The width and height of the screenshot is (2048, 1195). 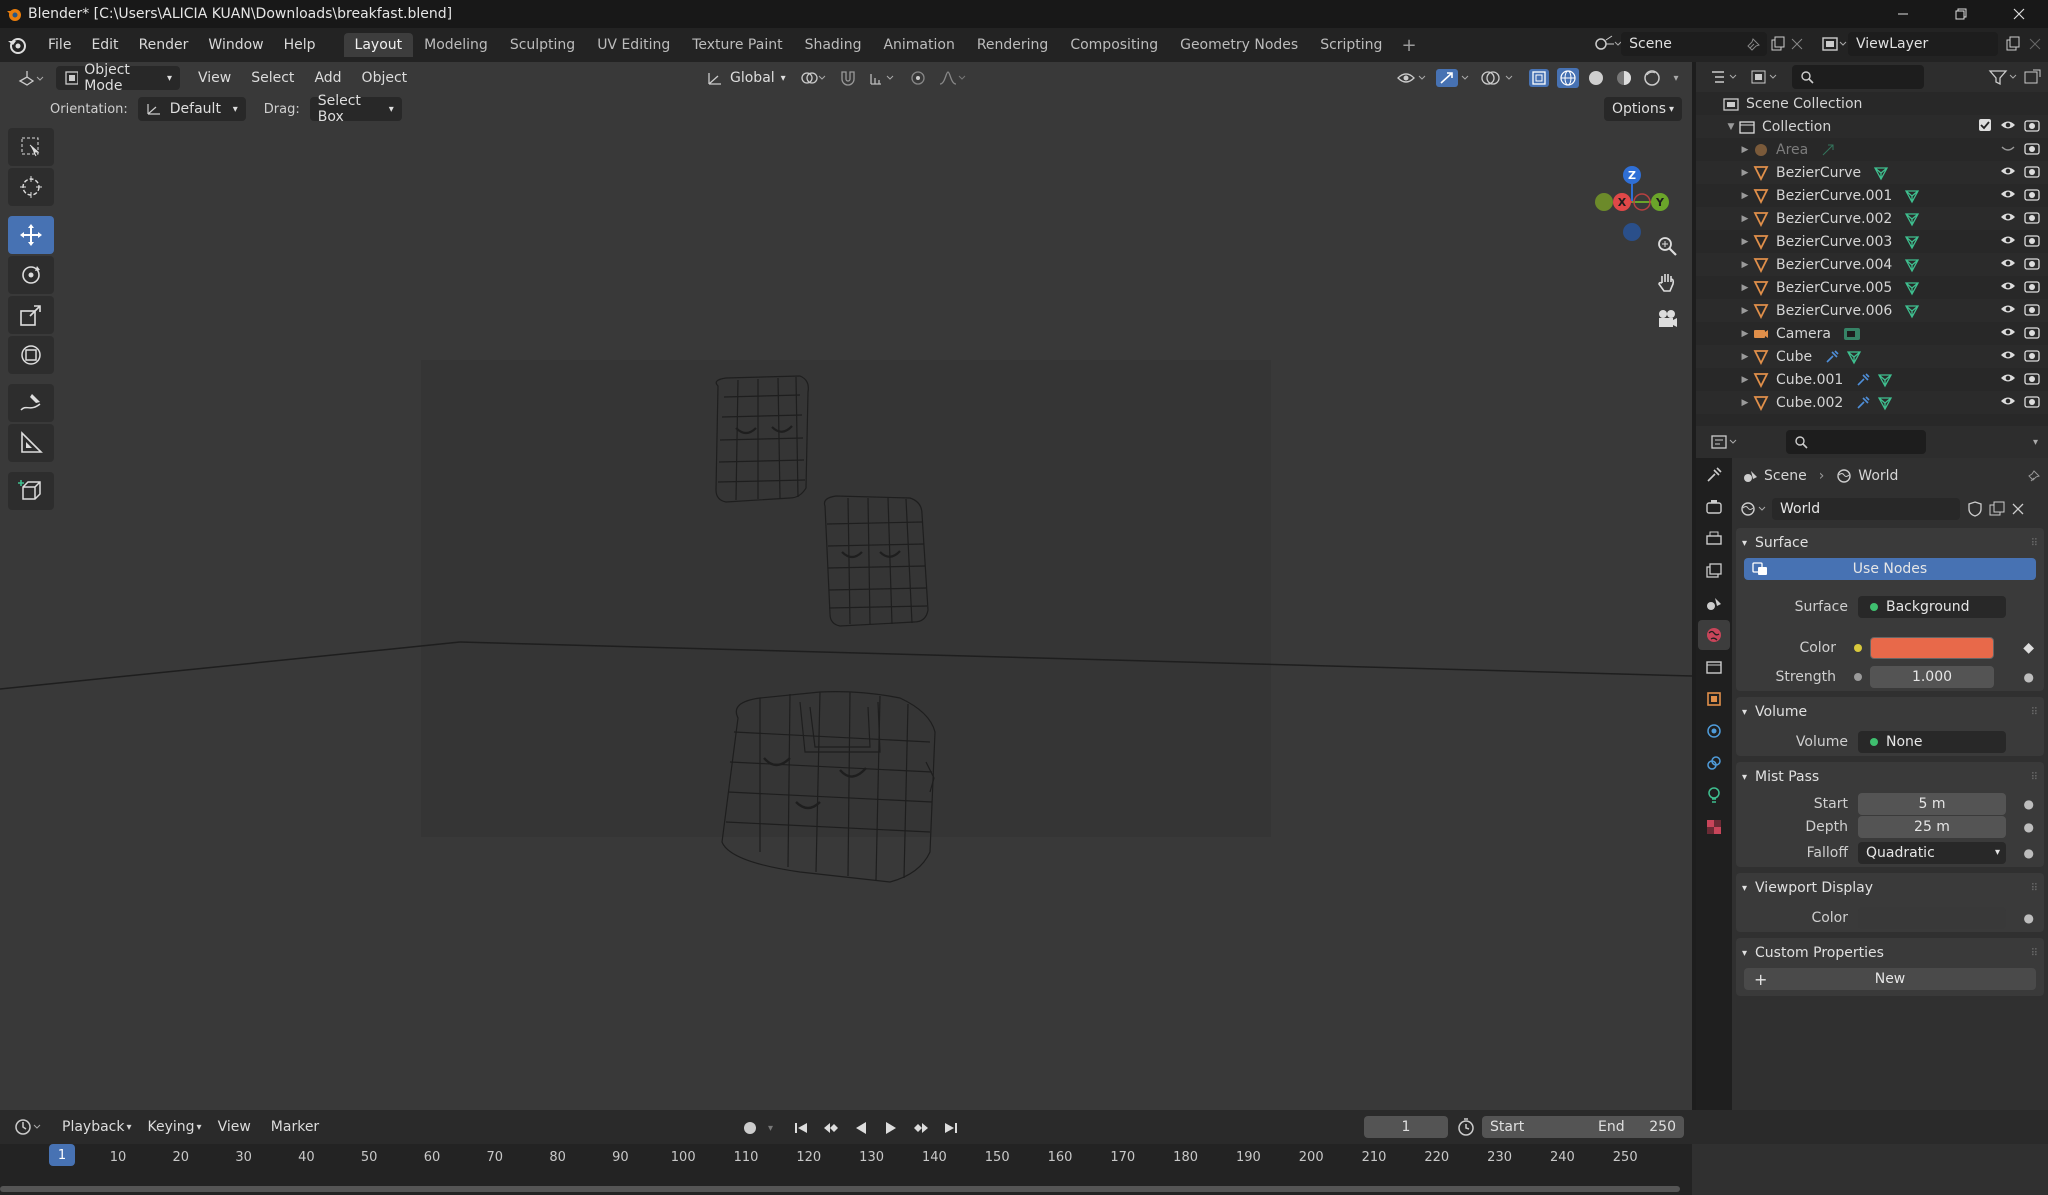 I want to click on timeline-menu-keying: Keying, so click(x=171, y=1127).